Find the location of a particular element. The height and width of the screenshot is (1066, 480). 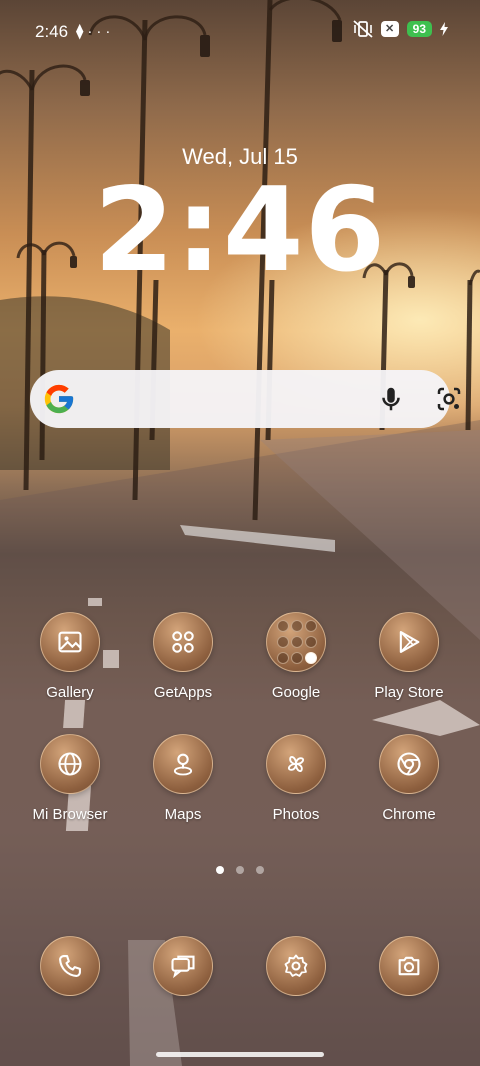

app-gallery: Gallery is located at coordinates (70, 656).